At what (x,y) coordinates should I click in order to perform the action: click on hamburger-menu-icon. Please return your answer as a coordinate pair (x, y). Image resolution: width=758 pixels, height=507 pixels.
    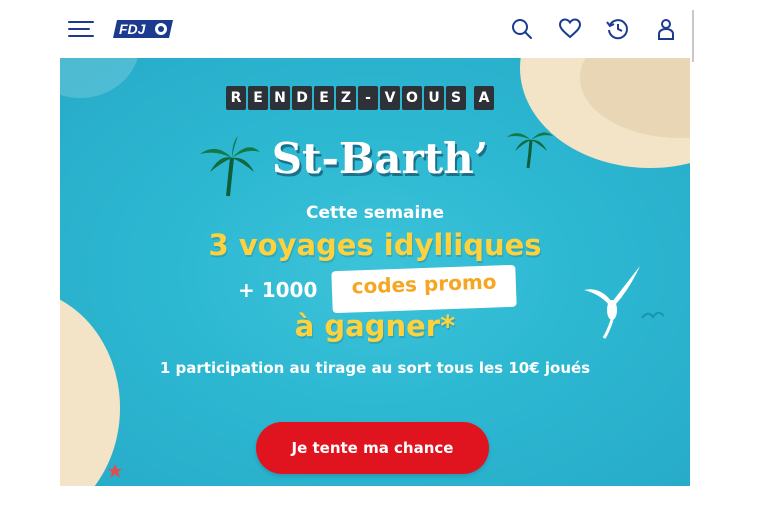
    Looking at the image, I should click on (81, 29).